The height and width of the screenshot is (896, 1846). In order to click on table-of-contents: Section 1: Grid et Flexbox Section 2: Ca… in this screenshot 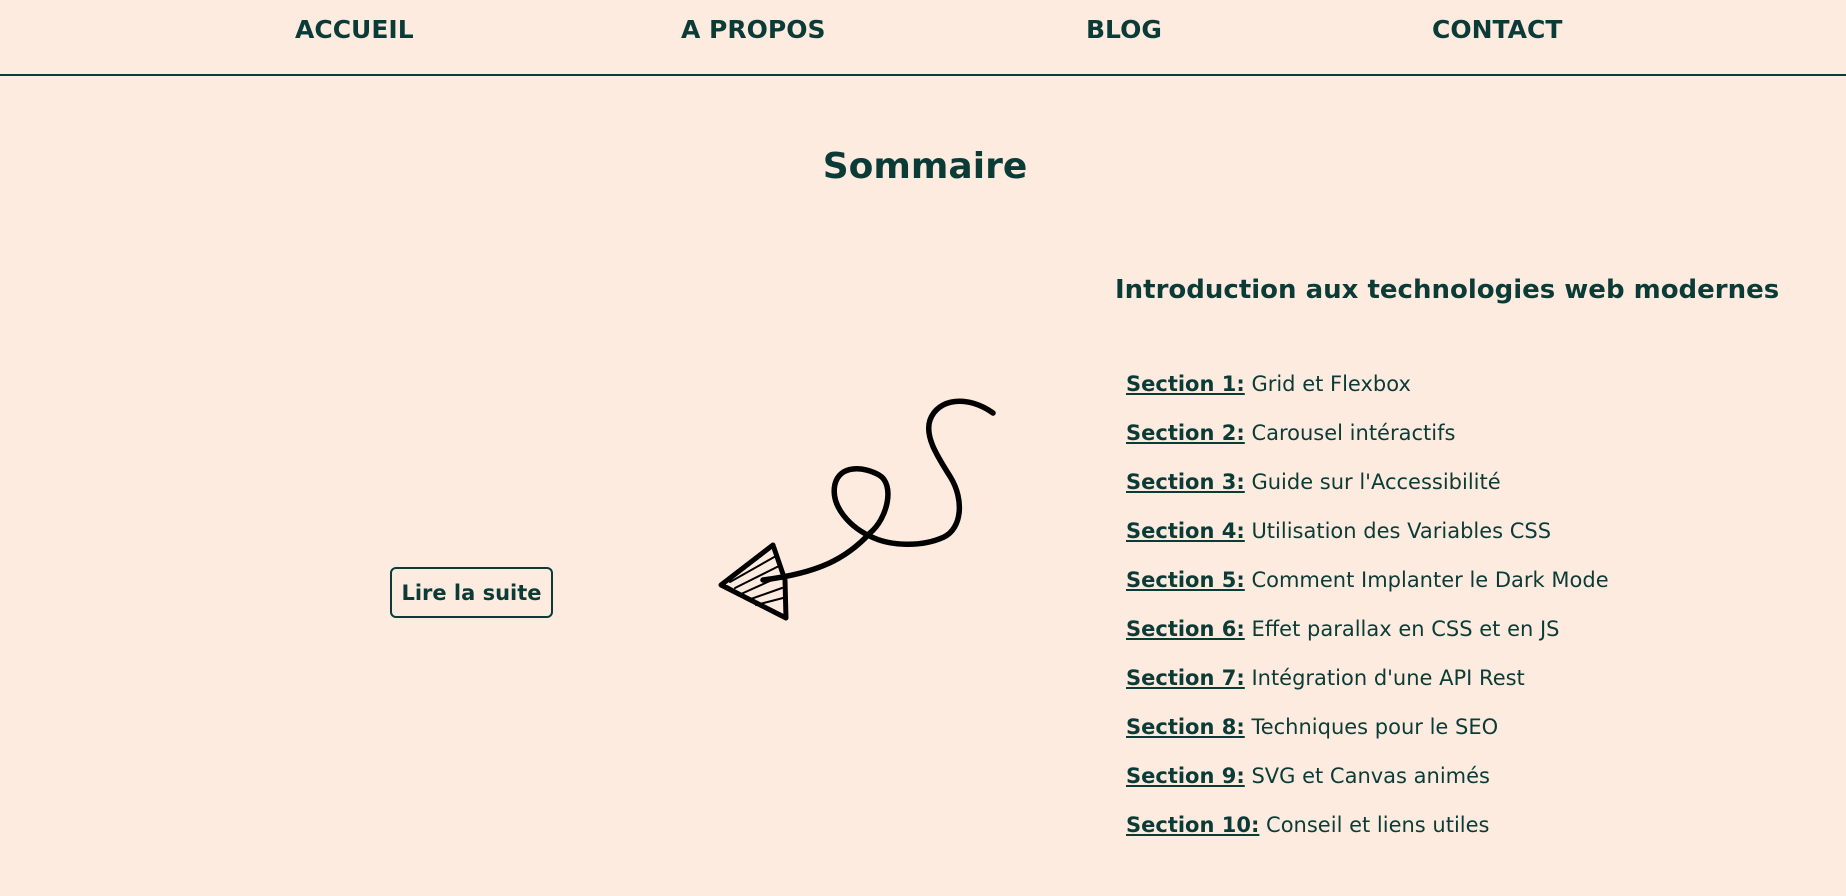, I will do `click(1367, 611)`.